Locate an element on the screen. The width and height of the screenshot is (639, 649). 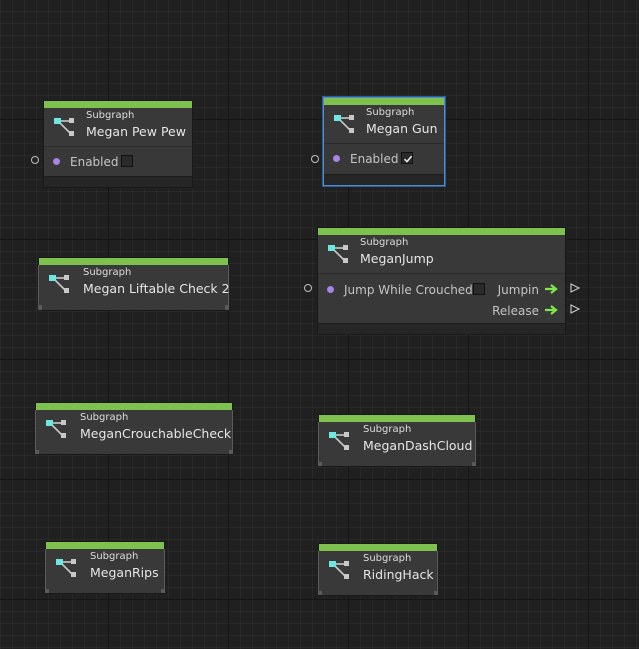
node-title: Megan Pew Pew is located at coordinates (136, 131).